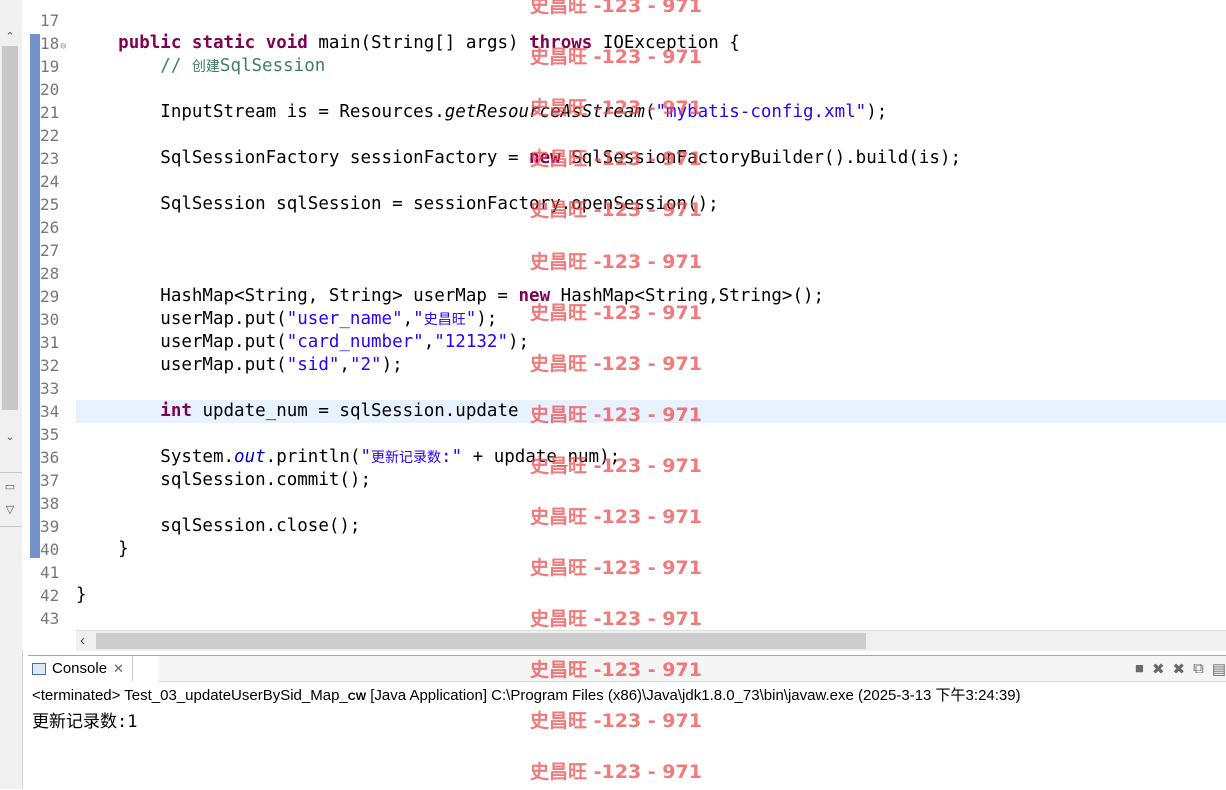 This screenshot has width=1226, height=790. Describe the element at coordinates (55, 250) in the screenshot. I see `line-number: 27` at that location.